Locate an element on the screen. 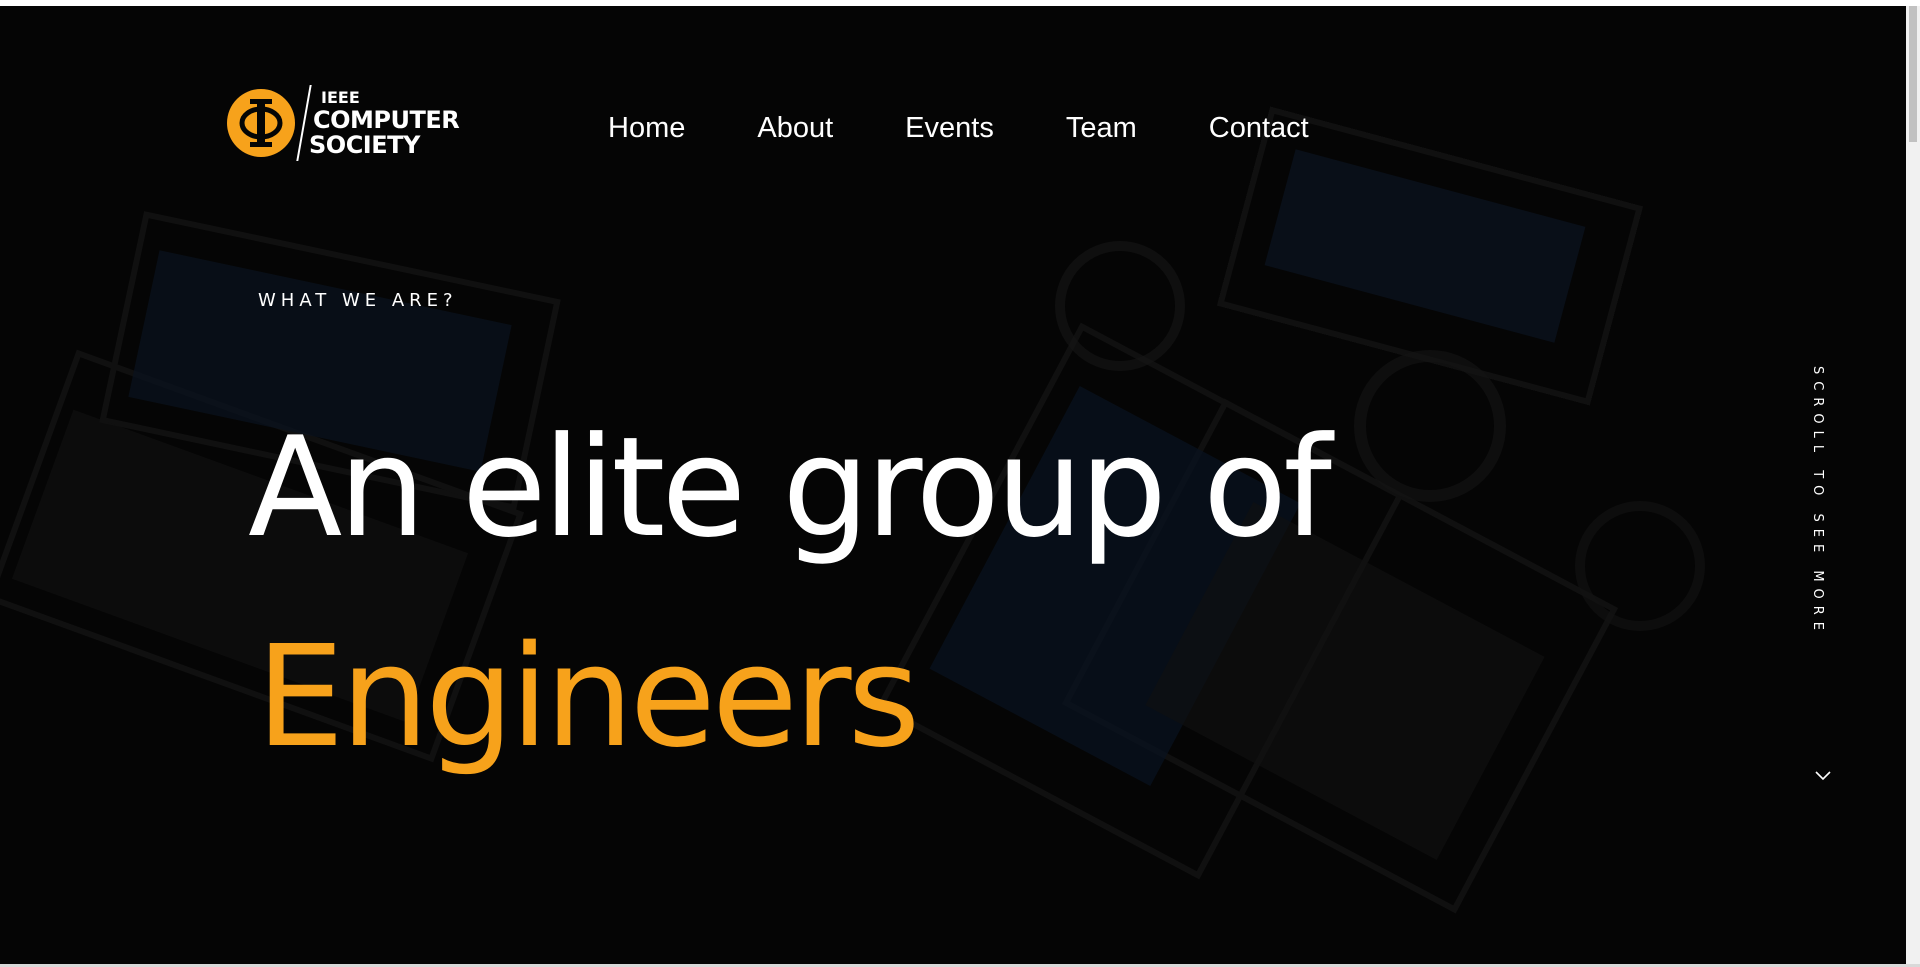  main-nav: Home About Events Team Contact is located at coordinates (994, 128).